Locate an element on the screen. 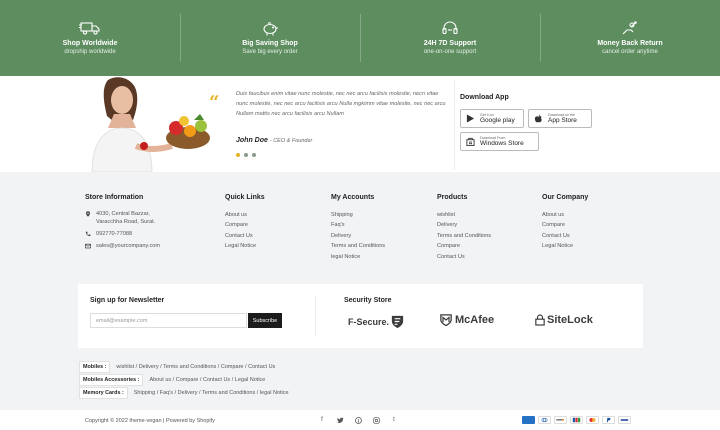 This screenshot has height=430, width=720. download-app-title: Download App is located at coordinates (484, 97).